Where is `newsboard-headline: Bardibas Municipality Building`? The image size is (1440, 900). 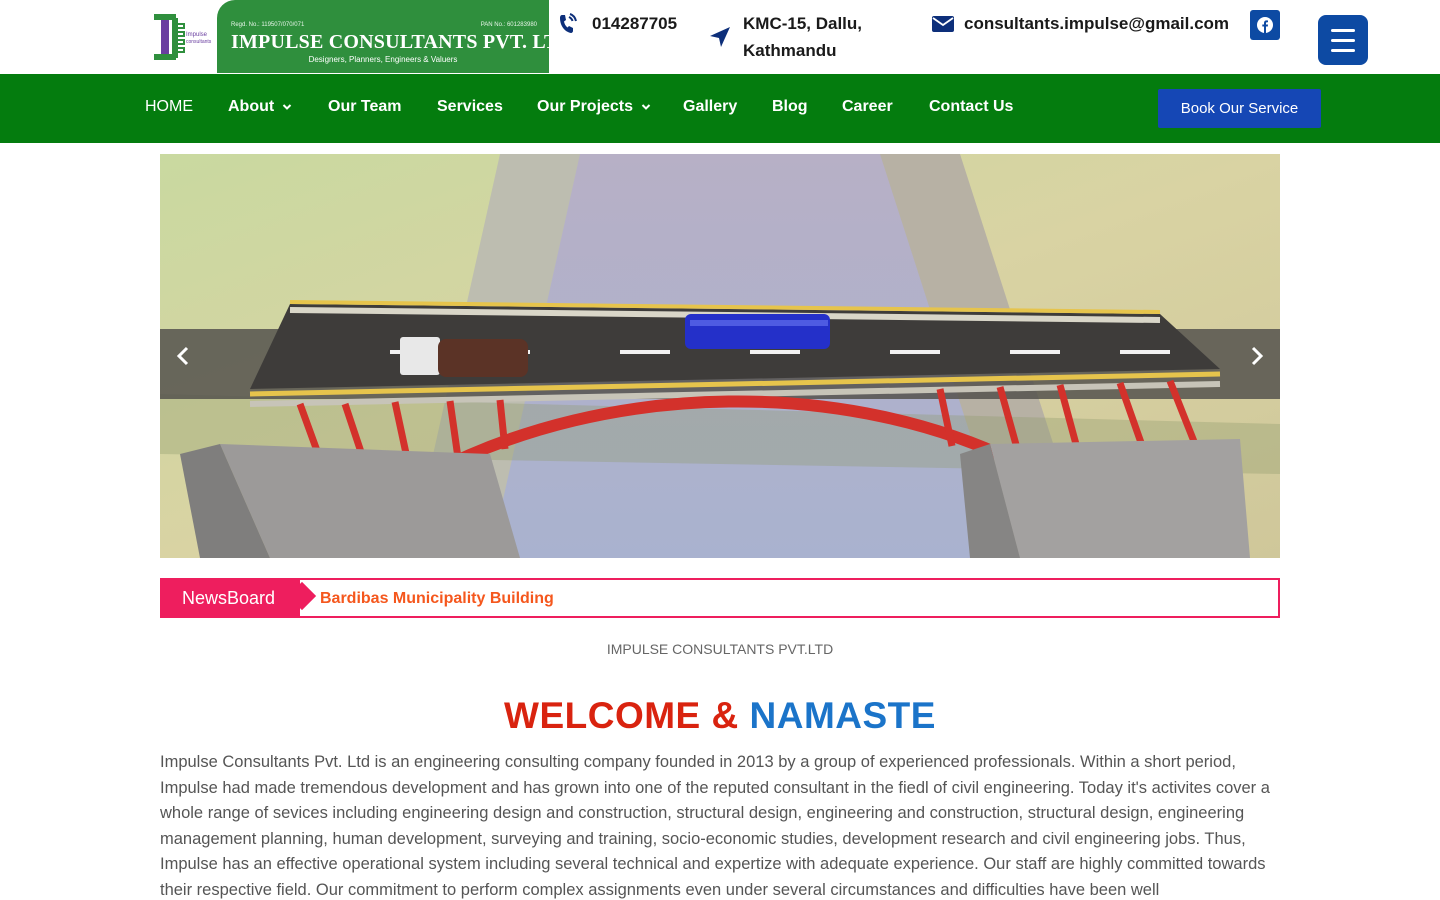 newsboard-headline: Bardibas Municipality Building is located at coordinates (437, 599).